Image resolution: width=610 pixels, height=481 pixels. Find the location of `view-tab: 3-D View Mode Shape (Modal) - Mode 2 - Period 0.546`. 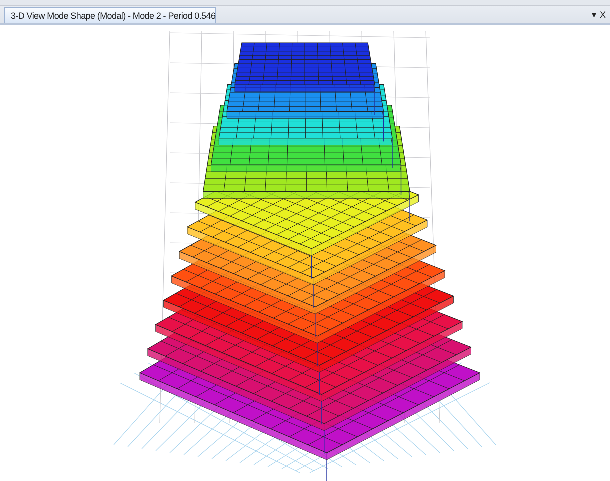

view-tab: 3-D View Mode Shape (Modal) - Mode 2 - Period 0.546 is located at coordinates (110, 15).